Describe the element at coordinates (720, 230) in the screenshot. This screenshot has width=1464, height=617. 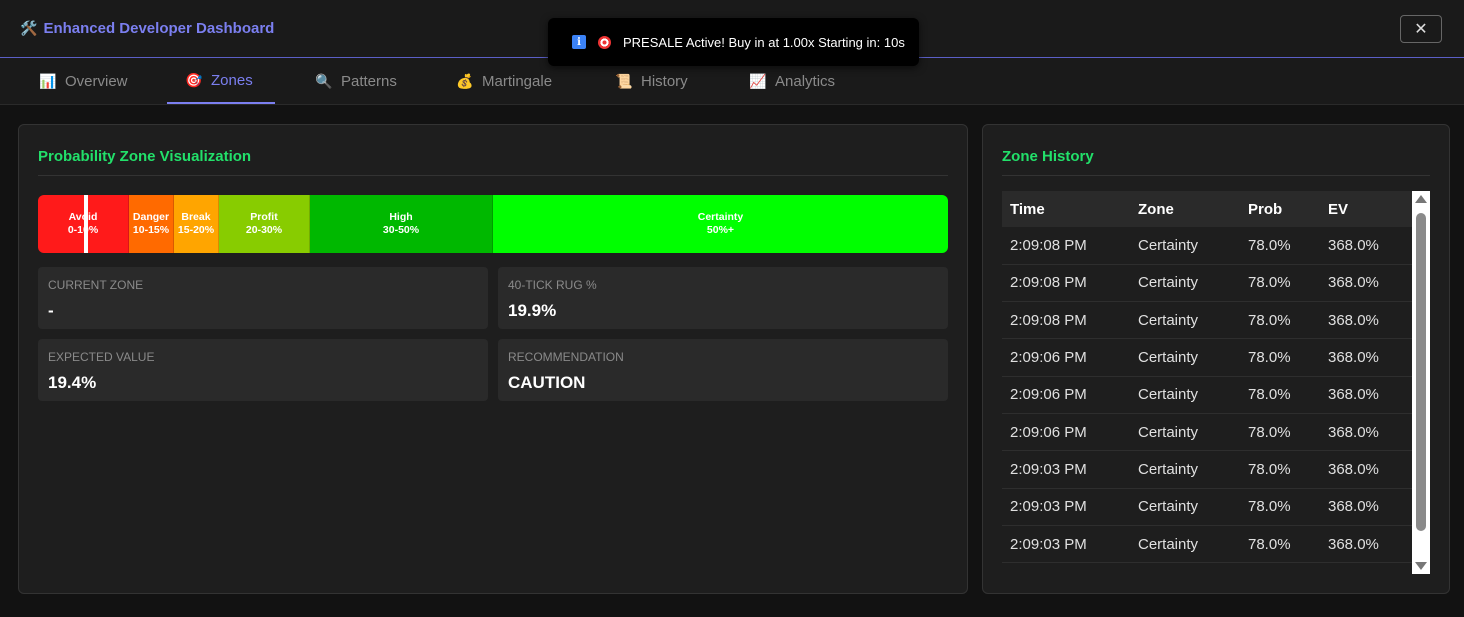
I see `zone-range: 50%+` at that location.